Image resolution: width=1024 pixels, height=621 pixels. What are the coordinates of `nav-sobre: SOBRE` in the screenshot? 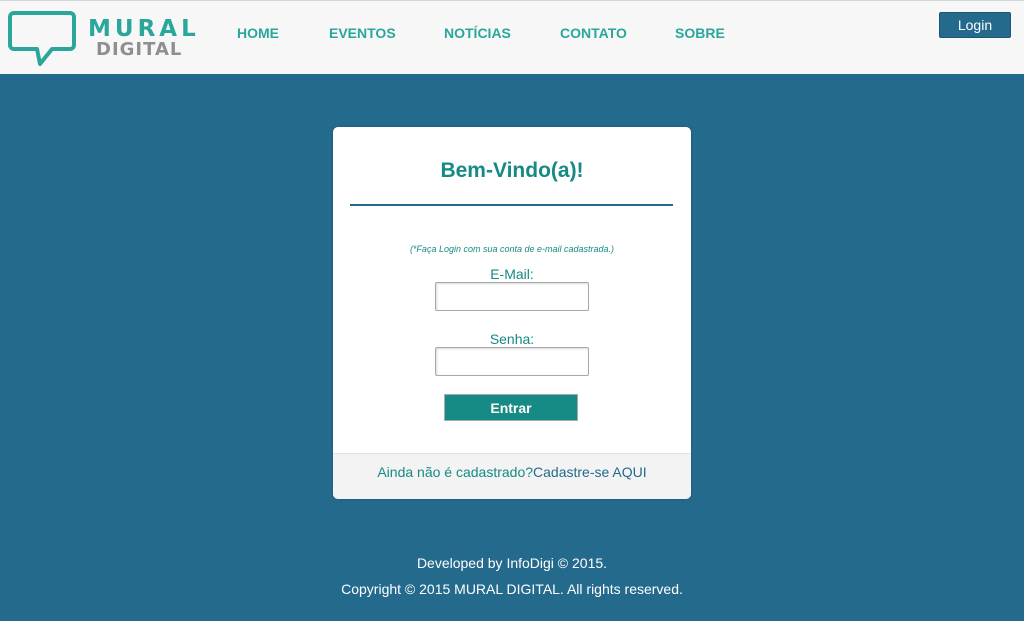 It's located at (700, 33).